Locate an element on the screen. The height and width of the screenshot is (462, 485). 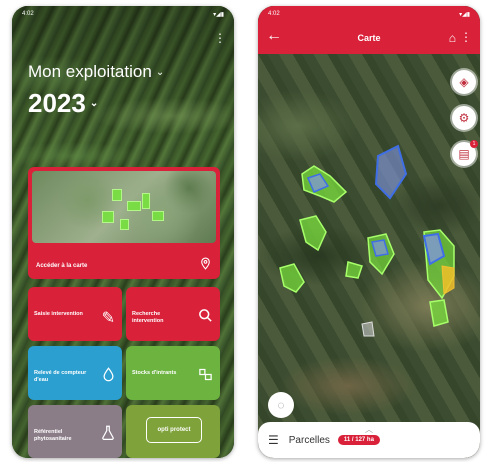
tile-optiprotect: opti protect is located at coordinates (173, 431).